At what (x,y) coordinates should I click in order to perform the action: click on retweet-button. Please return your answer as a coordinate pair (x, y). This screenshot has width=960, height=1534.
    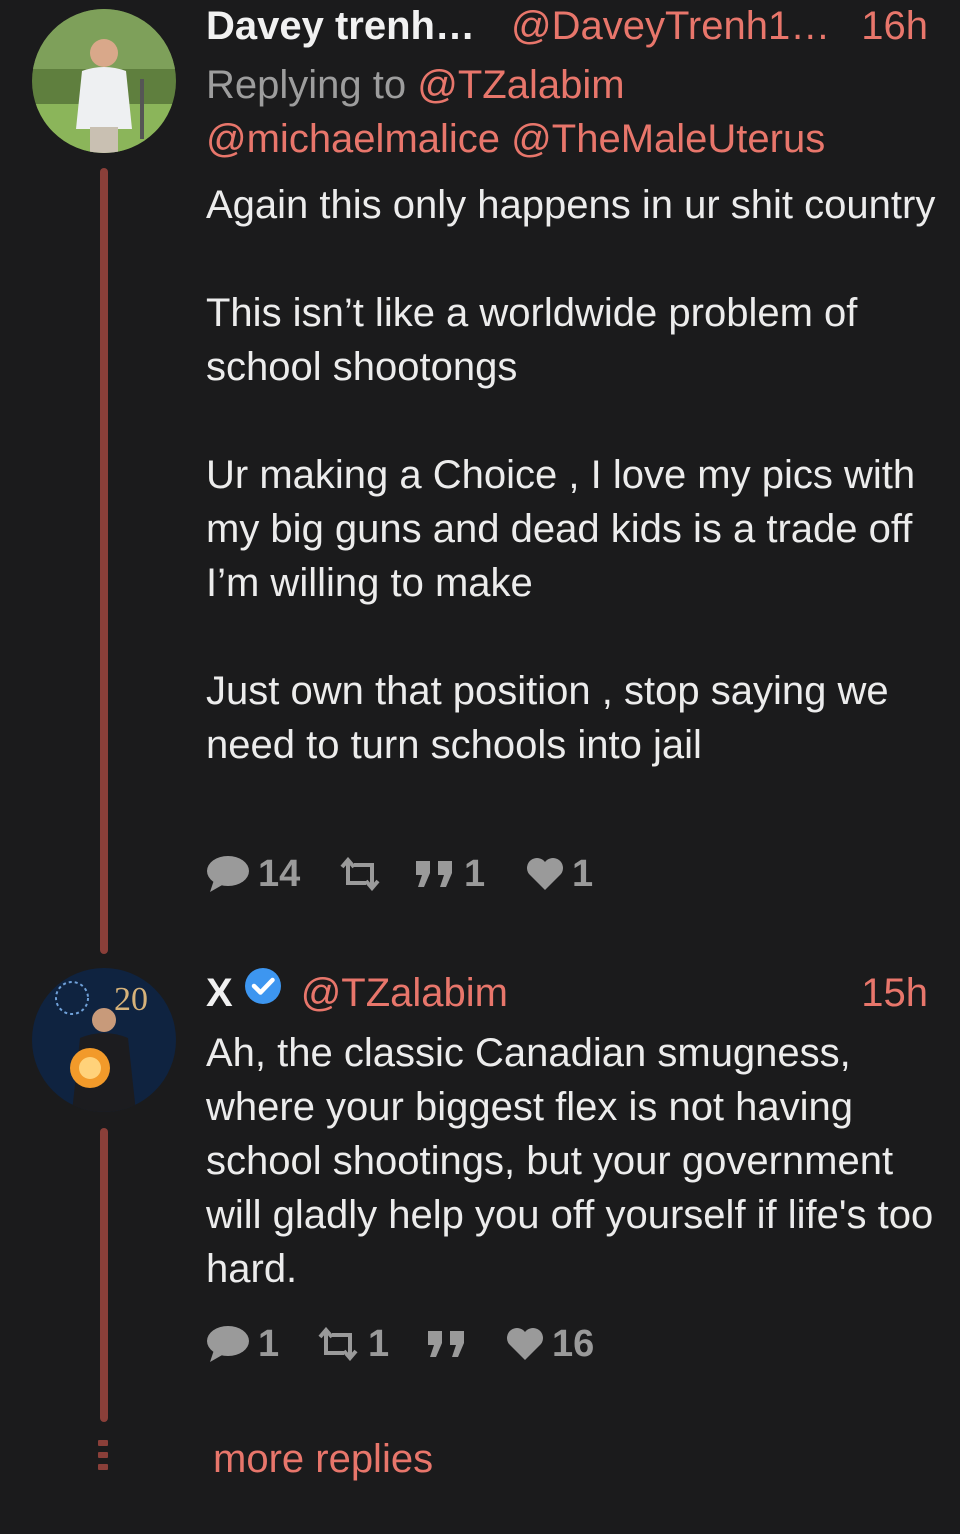
    Looking at the image, I should click on (376, 874).